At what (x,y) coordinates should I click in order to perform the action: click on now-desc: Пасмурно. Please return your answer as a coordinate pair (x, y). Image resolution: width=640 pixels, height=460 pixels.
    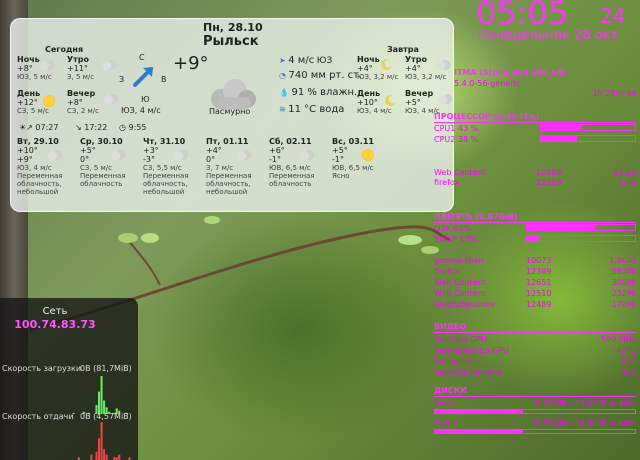
    Looking at the image, I should click on (230, 111).